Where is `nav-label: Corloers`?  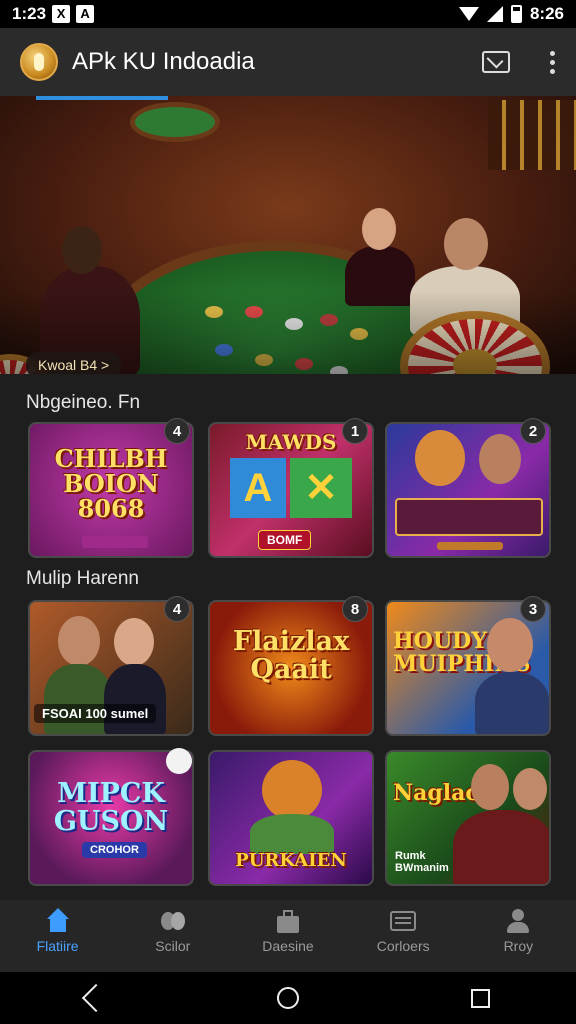
nav-label: Corloers is located at coordinates (403, 946).